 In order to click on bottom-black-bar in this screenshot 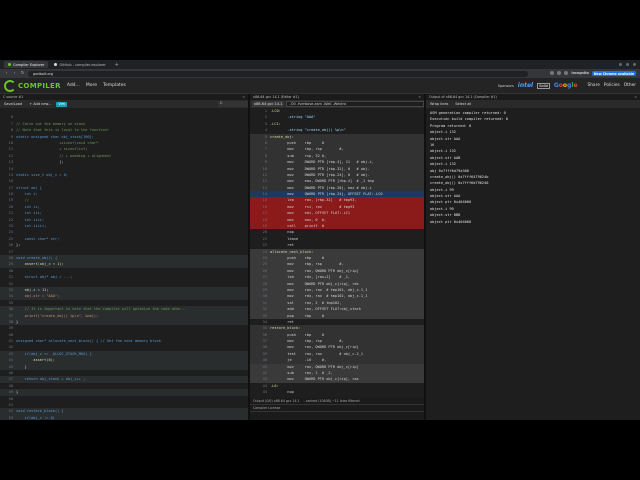, I will do `click(320, 466)`.